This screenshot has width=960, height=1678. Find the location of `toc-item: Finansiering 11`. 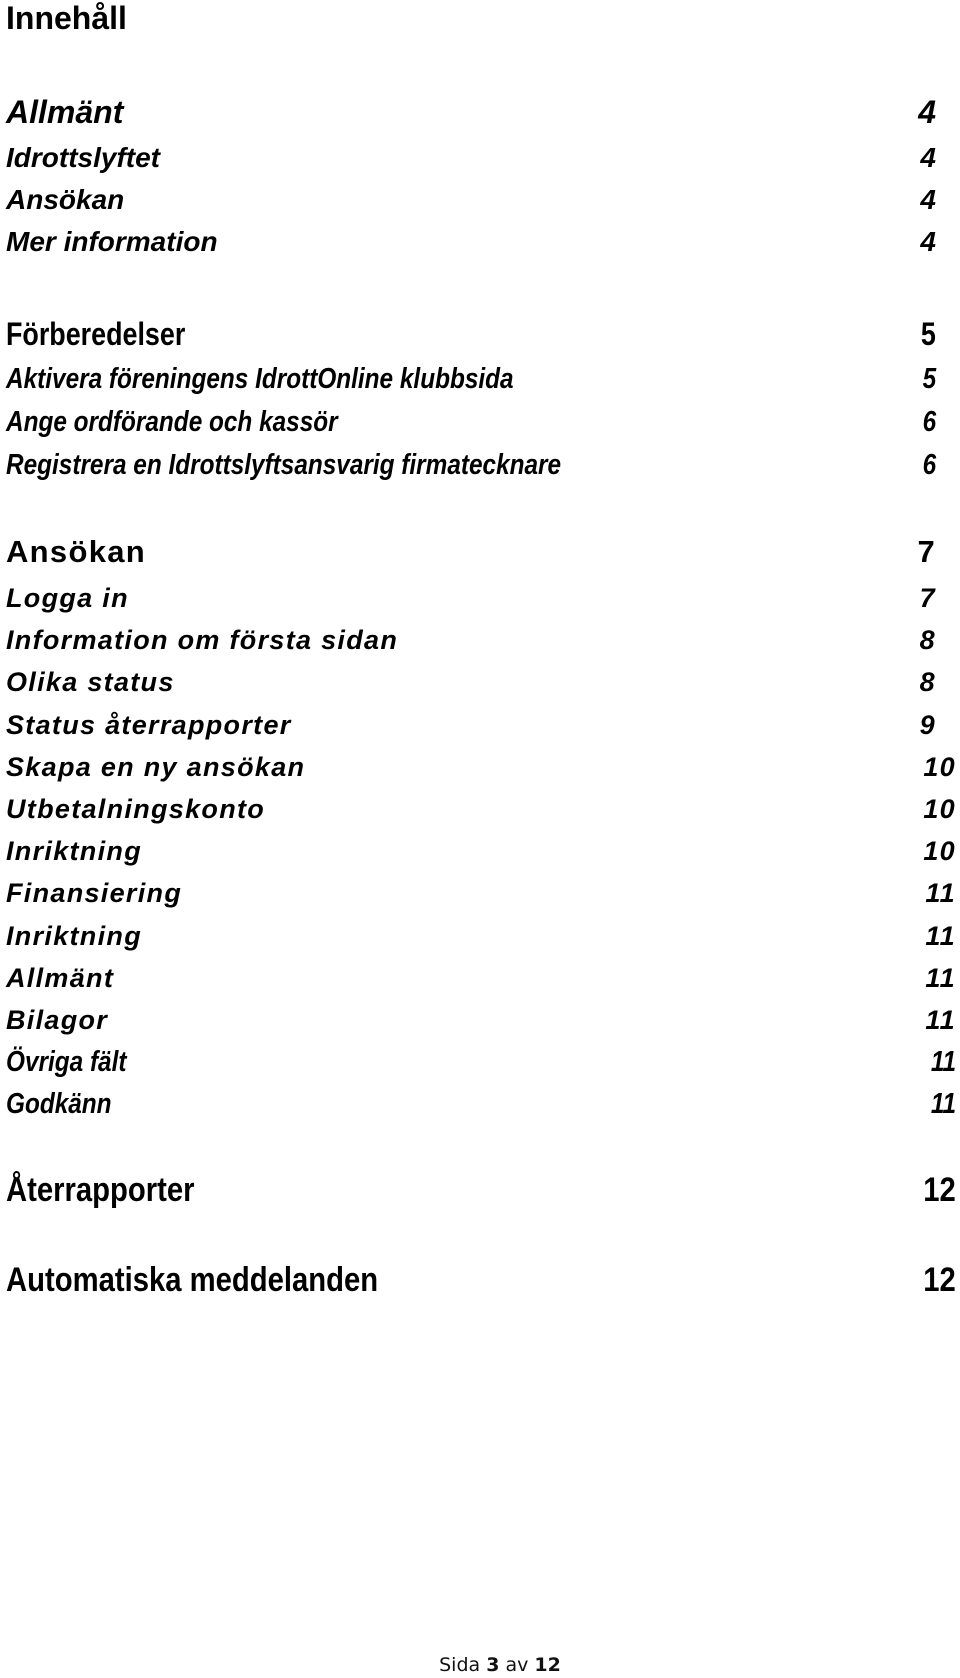

toc-item: Finansiering 11 is located at coordinates (482, 893).